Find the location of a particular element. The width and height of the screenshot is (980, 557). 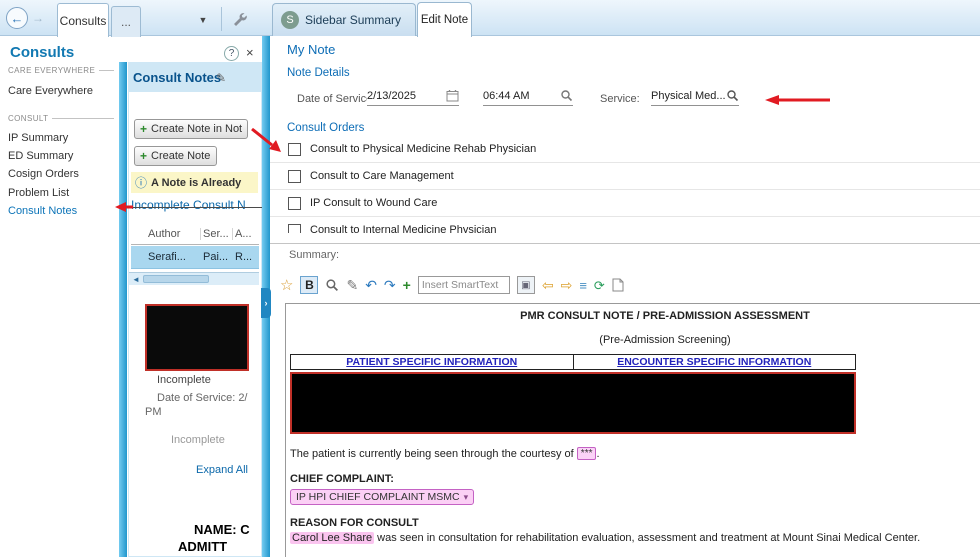

help-button: ? is located at coordinates (231, 53).